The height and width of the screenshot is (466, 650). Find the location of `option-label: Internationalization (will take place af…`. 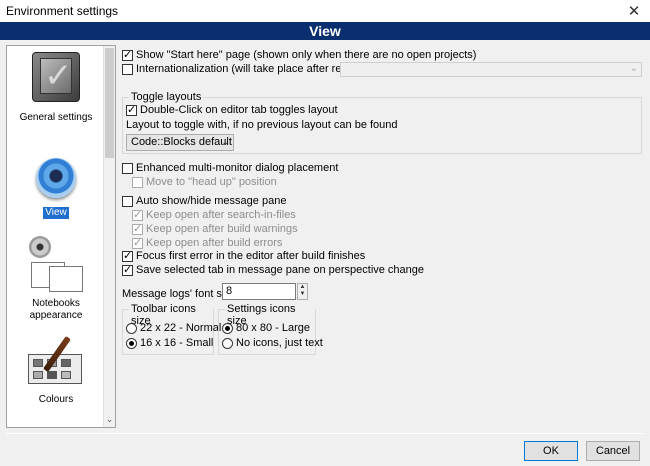

option-label: Internationalization (will take place af… is located at coordinates (251, 69).